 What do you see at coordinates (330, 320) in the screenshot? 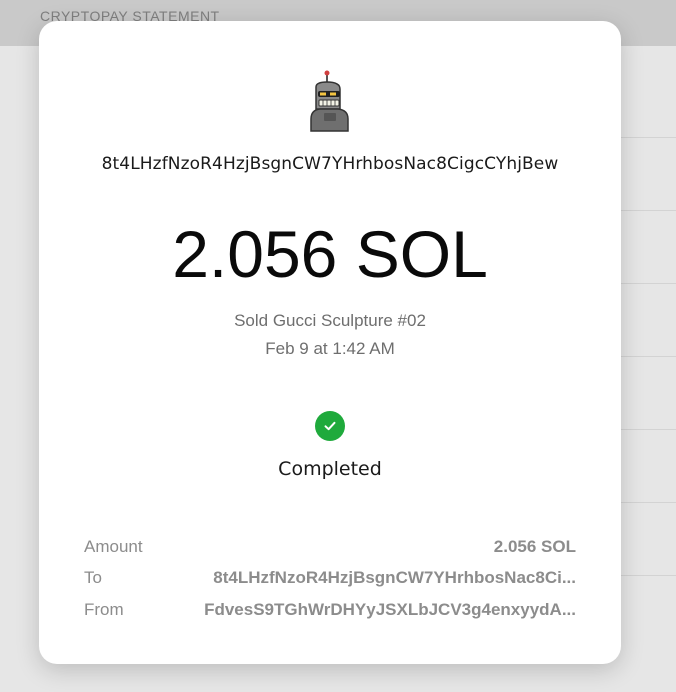
I see `transaction-description: Sold Gucci Sculpture #02` at bounding box center [330, 320].